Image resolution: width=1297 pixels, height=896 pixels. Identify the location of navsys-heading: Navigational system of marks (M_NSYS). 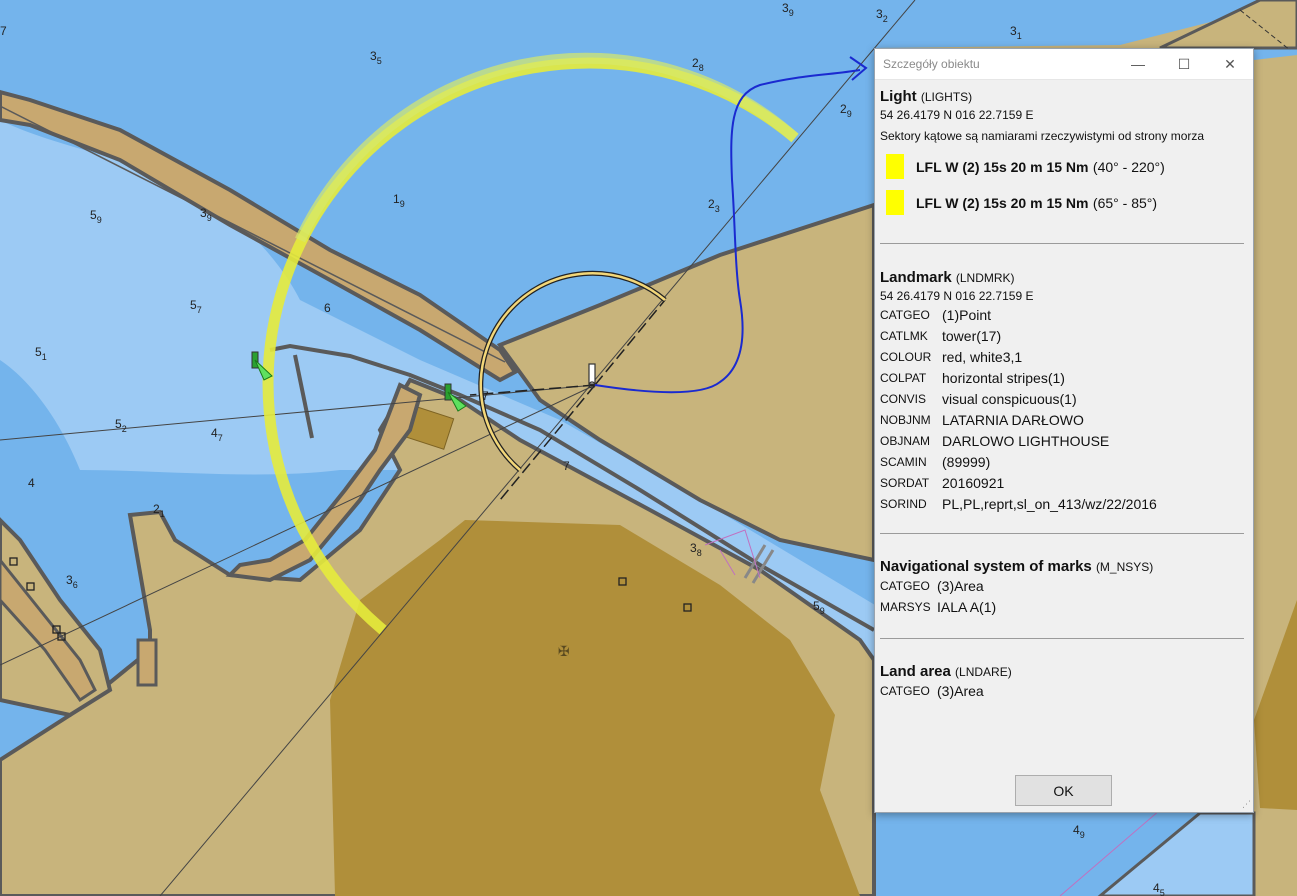
(1064, 566).